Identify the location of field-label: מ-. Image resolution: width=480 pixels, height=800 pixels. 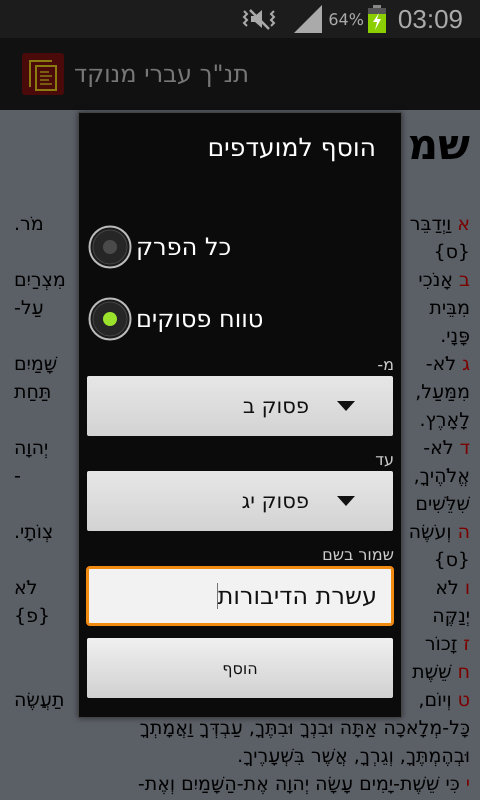
(385, 364).